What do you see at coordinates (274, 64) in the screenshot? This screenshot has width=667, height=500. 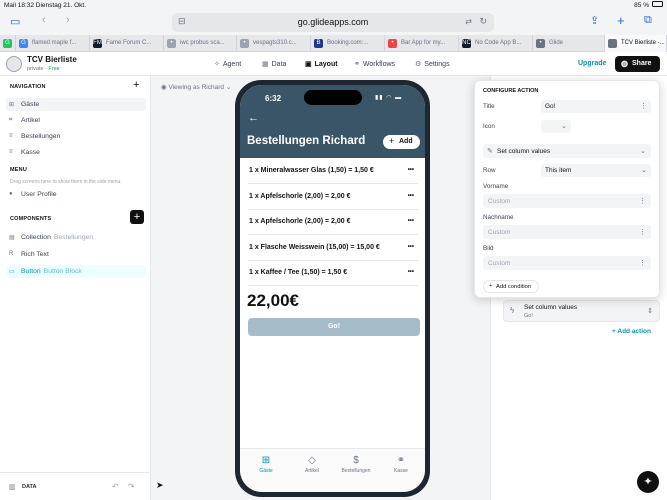 I see `tab-data: ▦ Data` at bounding box center [274, 64].